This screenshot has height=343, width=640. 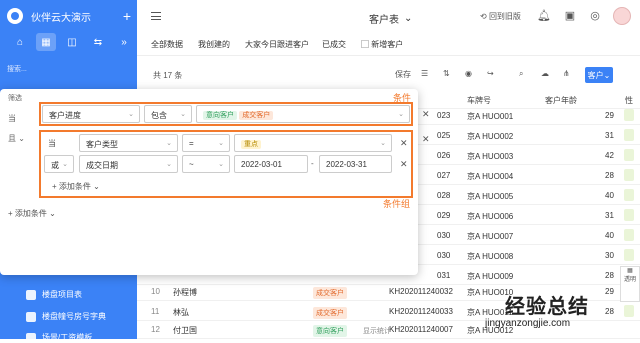 I want to click on grid-icon: ▦, so click(x=46, y=42).